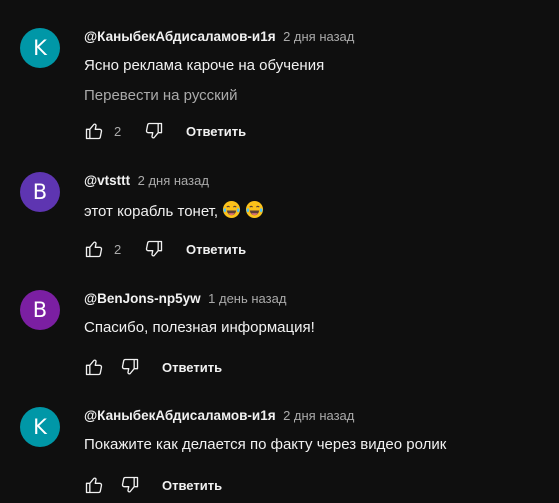 The image size is (559, 503). What do you see at coordinates (107, 180) in the screenshot?
I see `author-name: @vtsttt` at bounding box center [107, 180].